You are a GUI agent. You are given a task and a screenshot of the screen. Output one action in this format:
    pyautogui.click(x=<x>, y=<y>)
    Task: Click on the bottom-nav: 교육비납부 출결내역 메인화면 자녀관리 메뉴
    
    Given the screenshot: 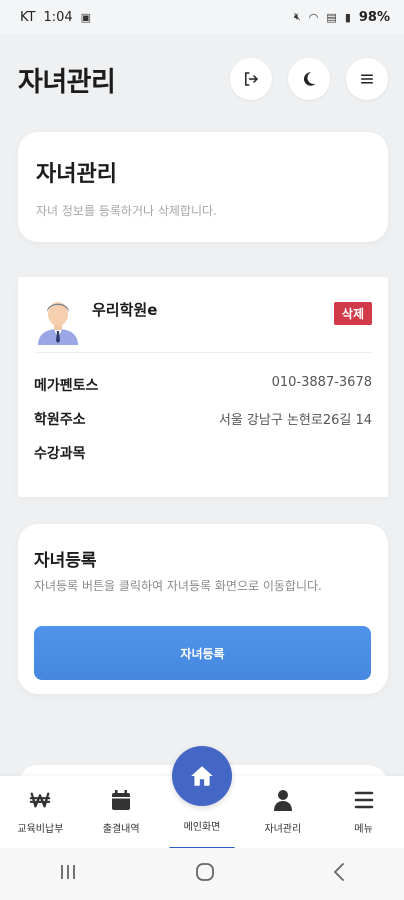 What is the action you would take?
    pyautogui.click(x=202, y=798)
    